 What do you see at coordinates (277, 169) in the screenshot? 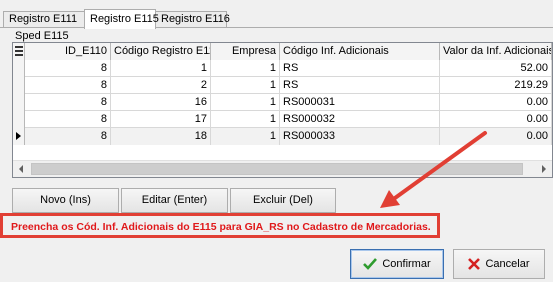
I see `scrollbar-thumb` at bounding box center [277, 169].